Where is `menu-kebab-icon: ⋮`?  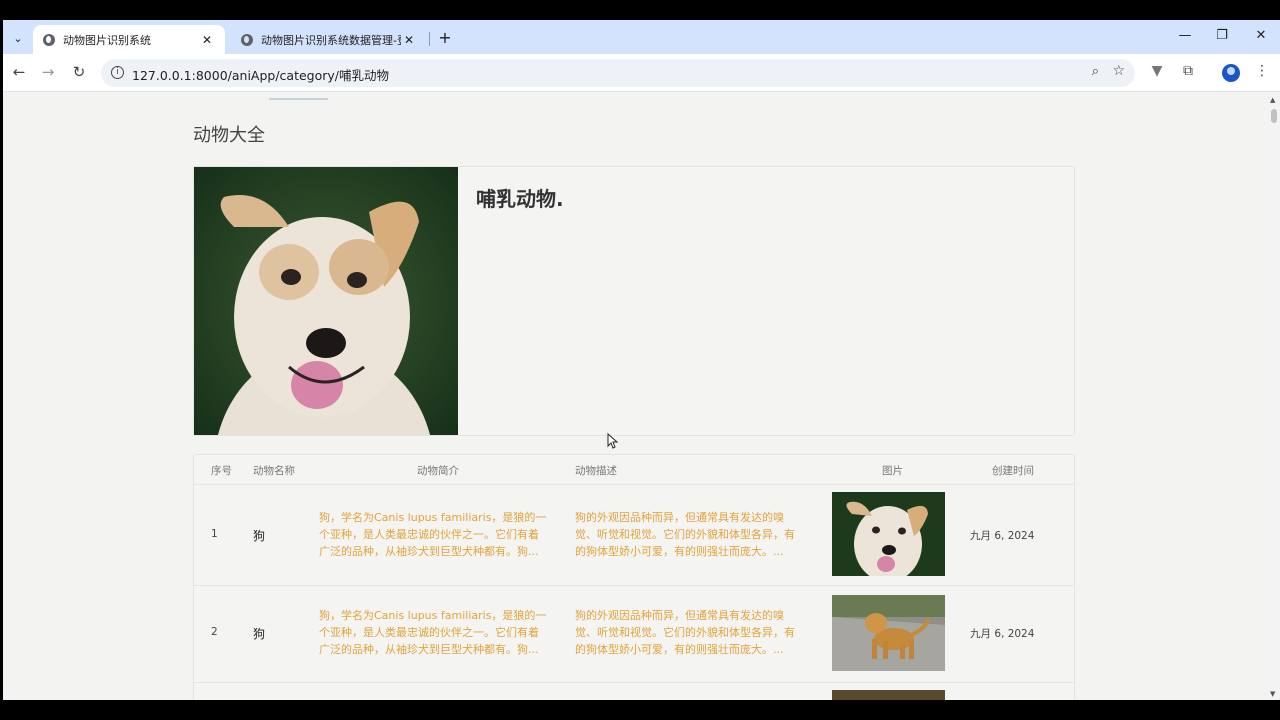
menu-kebab-icon: ⋮ is located at coordinates (1262, 71).